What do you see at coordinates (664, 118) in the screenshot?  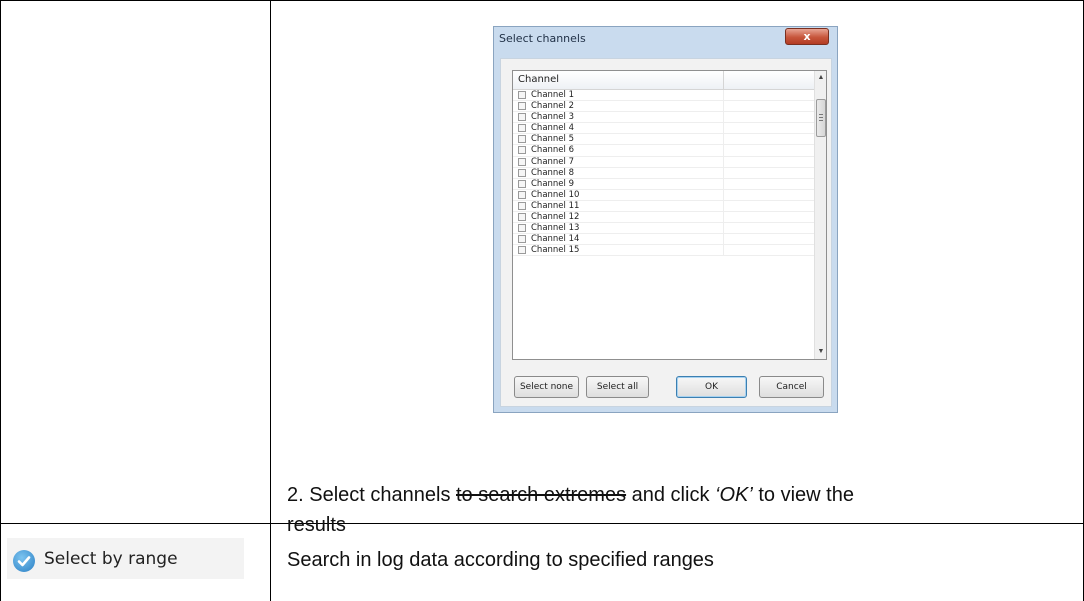 I see `list-item: Channel 3` at bounding box center [664, 118].